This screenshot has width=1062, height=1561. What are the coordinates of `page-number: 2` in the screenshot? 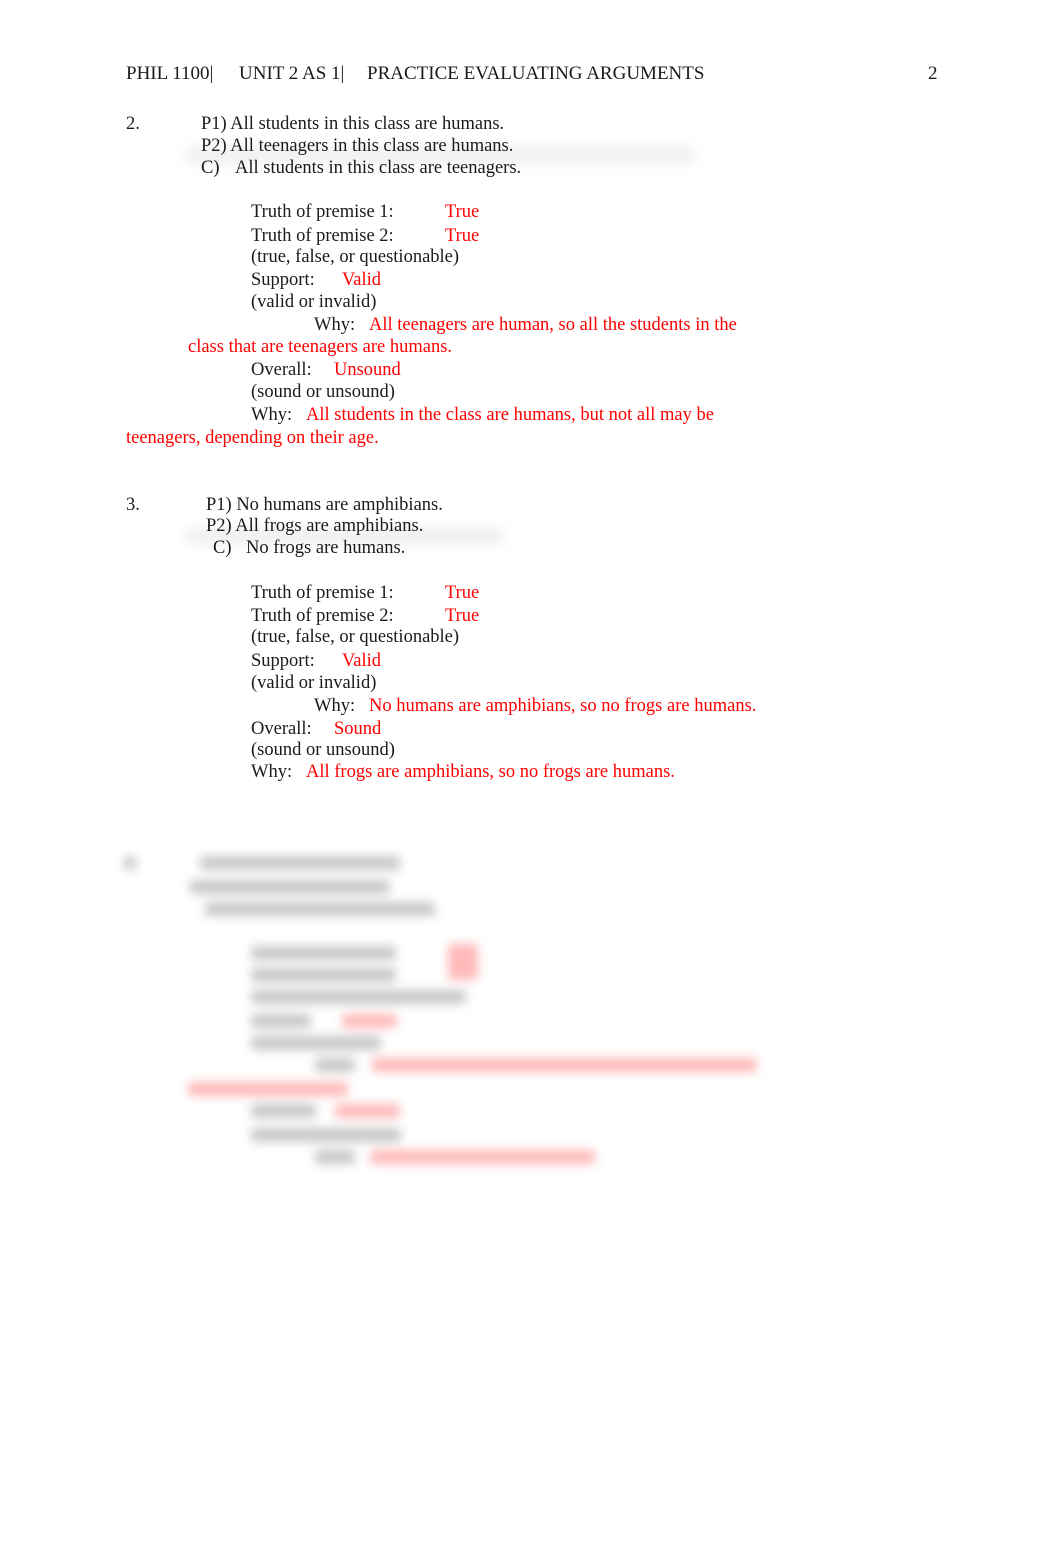 It's located at (933, 73).